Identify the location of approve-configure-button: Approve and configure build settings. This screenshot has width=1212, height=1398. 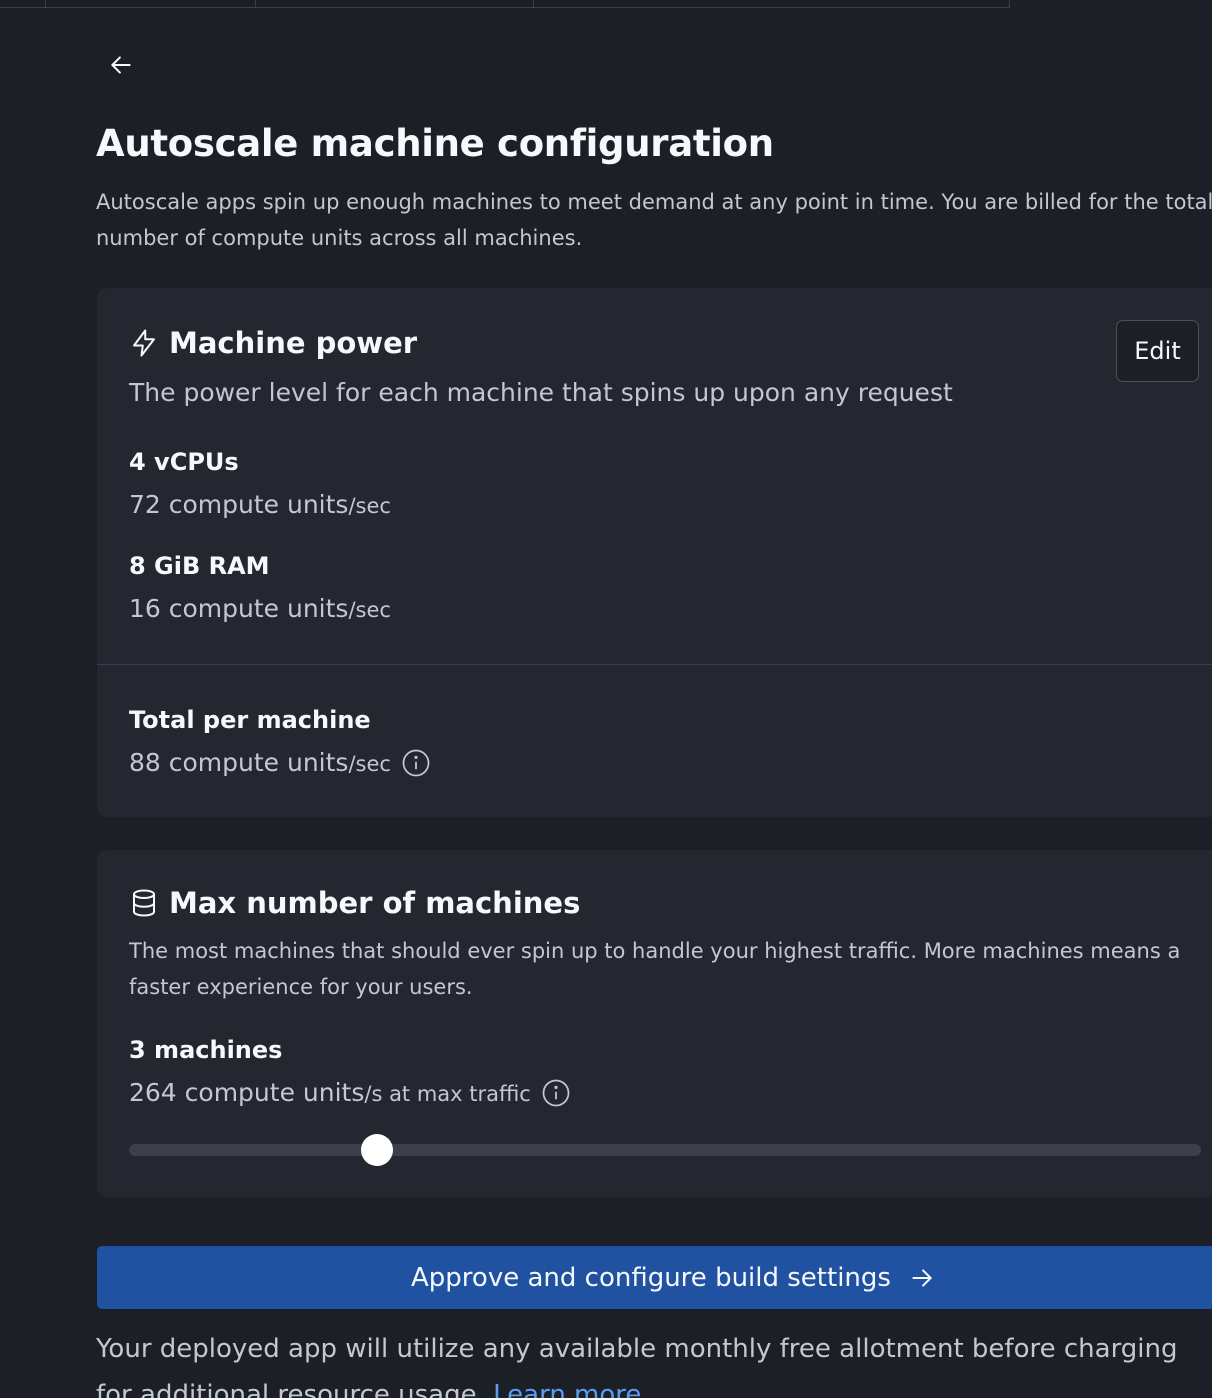
(654, 1277).